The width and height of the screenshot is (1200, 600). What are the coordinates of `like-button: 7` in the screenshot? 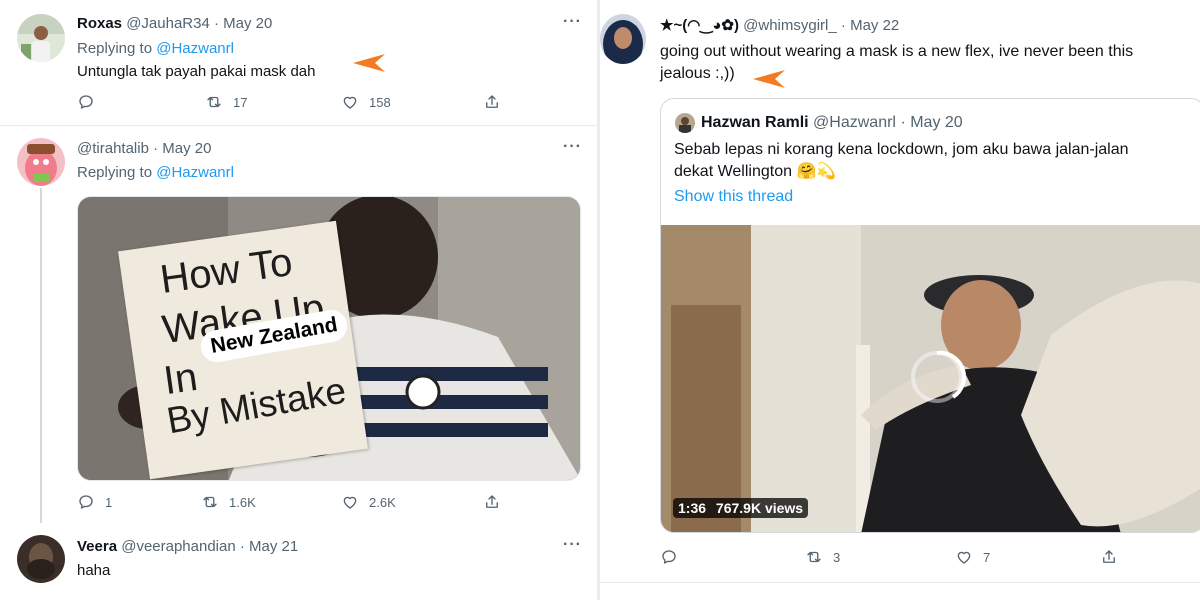 It's located at (972, 557).